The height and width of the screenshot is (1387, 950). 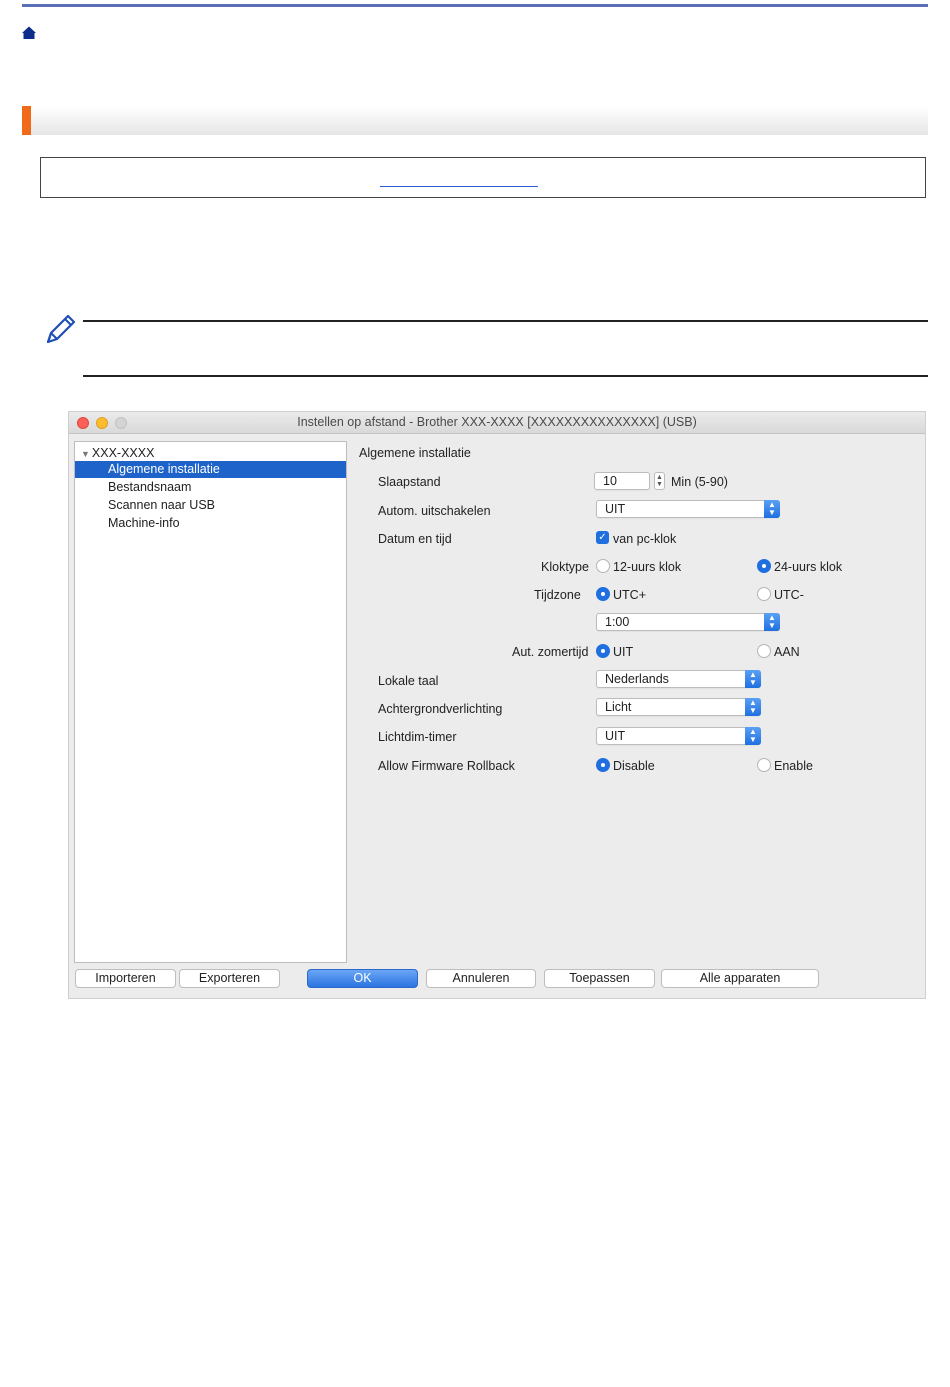 I want to click on pencil-note-icon, so click(x=61, y=329).